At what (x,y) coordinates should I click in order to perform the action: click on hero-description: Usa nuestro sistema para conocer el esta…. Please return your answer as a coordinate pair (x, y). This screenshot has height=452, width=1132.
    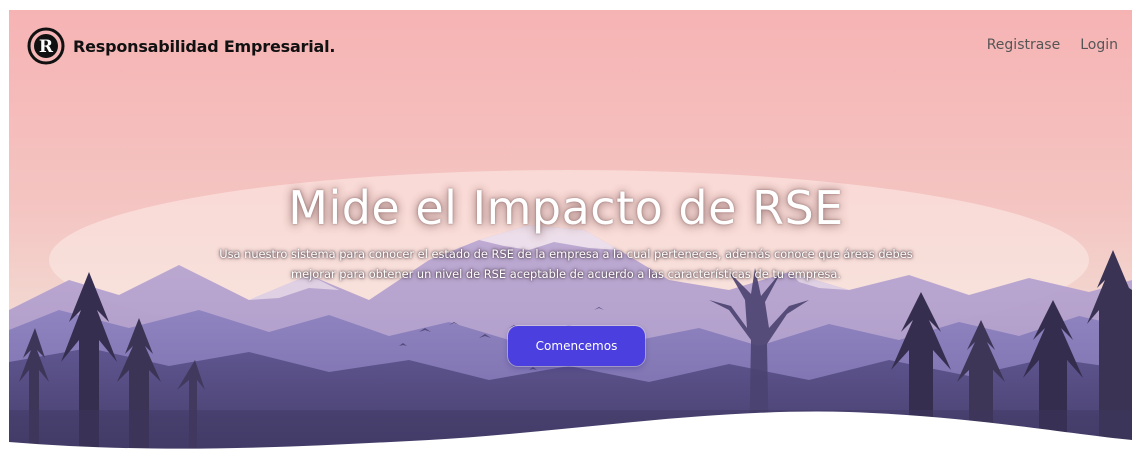
    Looking at the image, I should click on (566, 264).